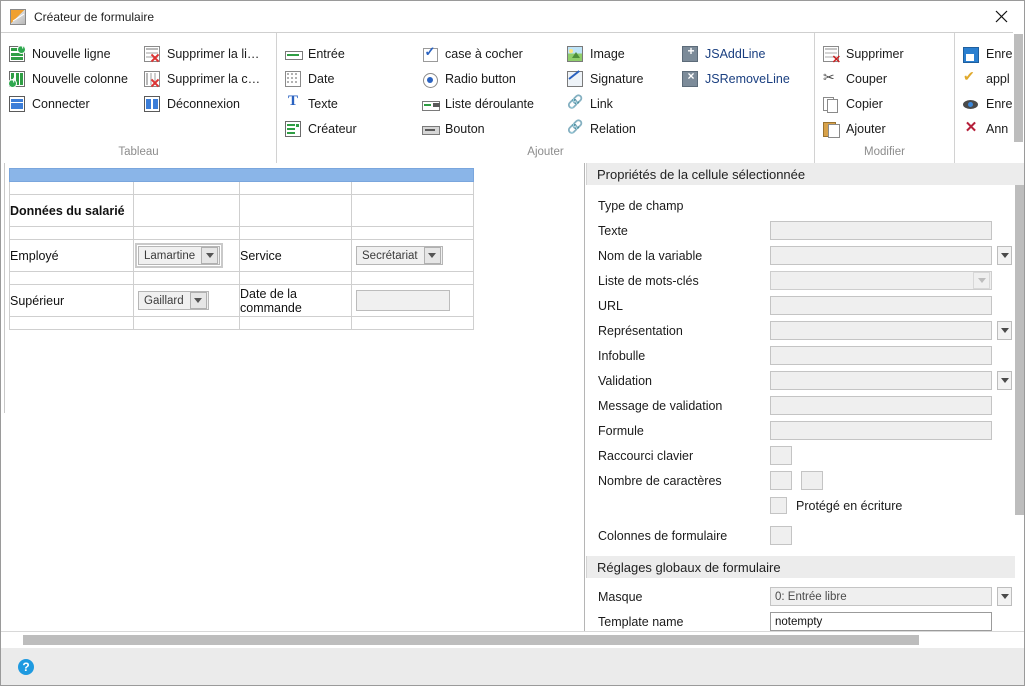 Image resolution: width=1025 pixels, height=686 pixels. Describe the element at coordinates (884, 78) in the screenshot. I see `ribbon-item-couper: Couper` at that location.